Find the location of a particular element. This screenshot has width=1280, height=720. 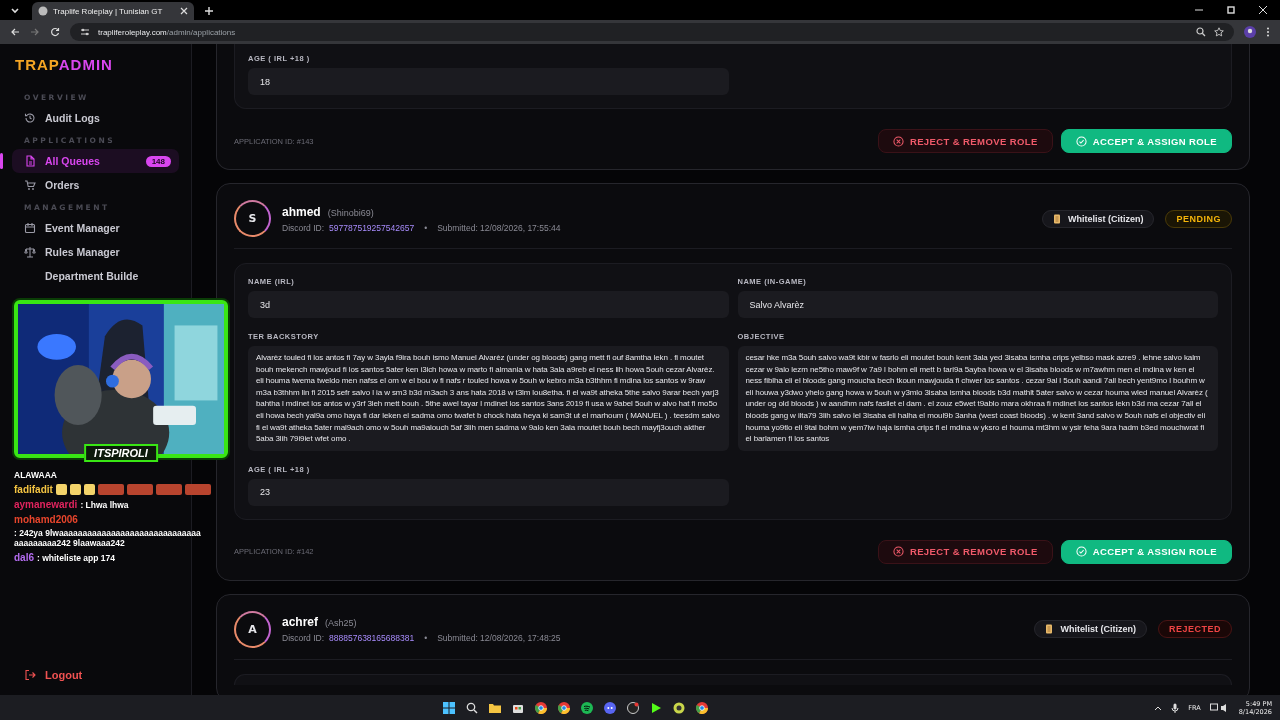

field-value: cesar hke m3a 5ouh salvo wa9t kbir w fasrlo eli moutet bouh kent 3ala yed 3isaba ismha crips yelbso mask azre9 . lehne salvo kalm cezar w 9alo lezm ne5tho maw9f w 7a9 l bohm eli mett b tari9a 5ayba howa w el 3isaba bloods w m7awhm men el mdina w ken el ness fiblha eli el bloods gang moucha bech tkoun mawjouda fi chwer los santos . cezar 9al l 5ouh aandi 7all bech yent9mo l bouhm w eli houwa y3dwo yhelo gang howa w 5ouh w y3mlo 3isaba ismha bloods b3d mathlt 5ater salvo w cezar houma wled manuel Alvarèz ( under og old bloods ) w aandhm nafs fasilet el dam . el zouz e5wet t9ablo mara okhraa fi mdinet los santos lekn b3d ma cezar 7all el bloods gang w ilta79 3lih salvo lel 3isaba eli halha el moul9b 3anha (west coast bloods) . w kent 3and salvo w 5ouh nafs el objectiv eli houma yo9tlo eli 9tal bohm w yem7iw haja ismha crips fi el mdina w yksro el houma mt3hm w ysir feha 9ara hadm b3ed mouchwrat fi el barlamen fi los santos is located at coordinates (977, 398).